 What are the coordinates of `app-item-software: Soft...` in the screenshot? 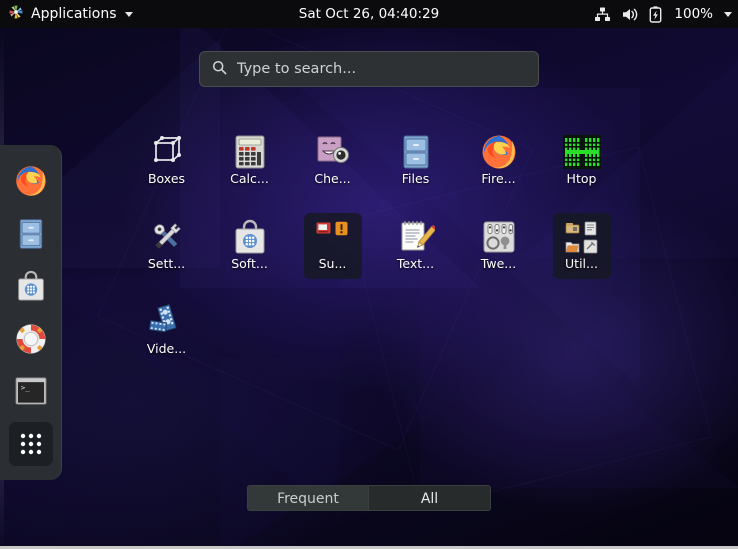 It's located at (250, 246).